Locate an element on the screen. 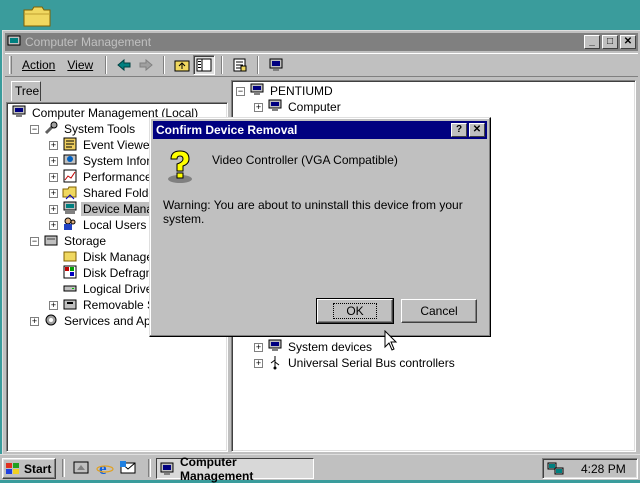 The width and height of the screenshot is (640, 483). tree-item-label: Event Viewer is located at coordinates (118, 145).